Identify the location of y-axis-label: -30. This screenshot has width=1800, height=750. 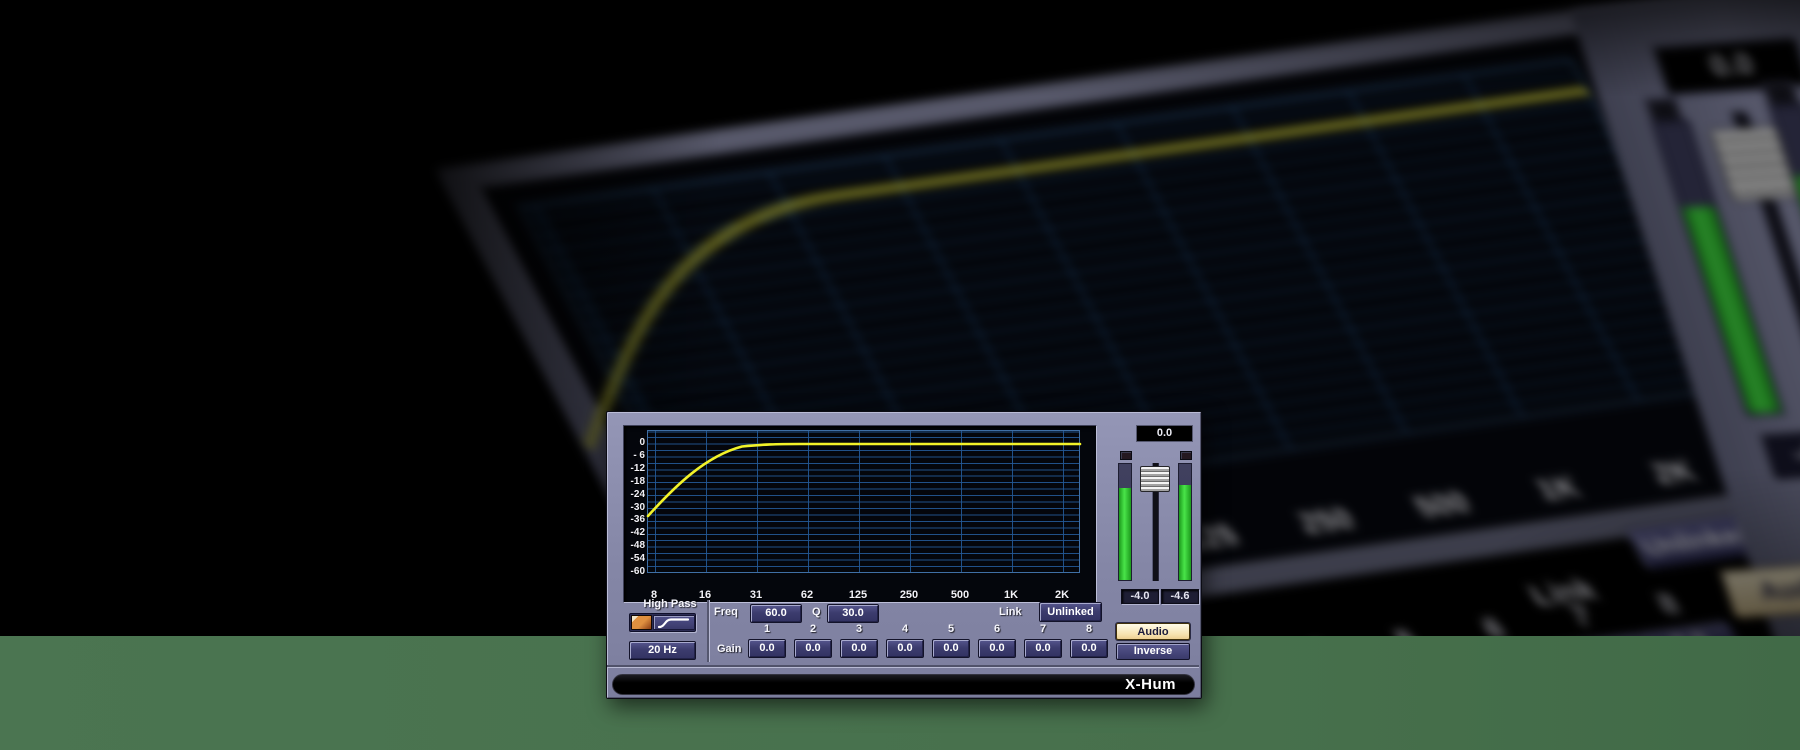
(637, 507).